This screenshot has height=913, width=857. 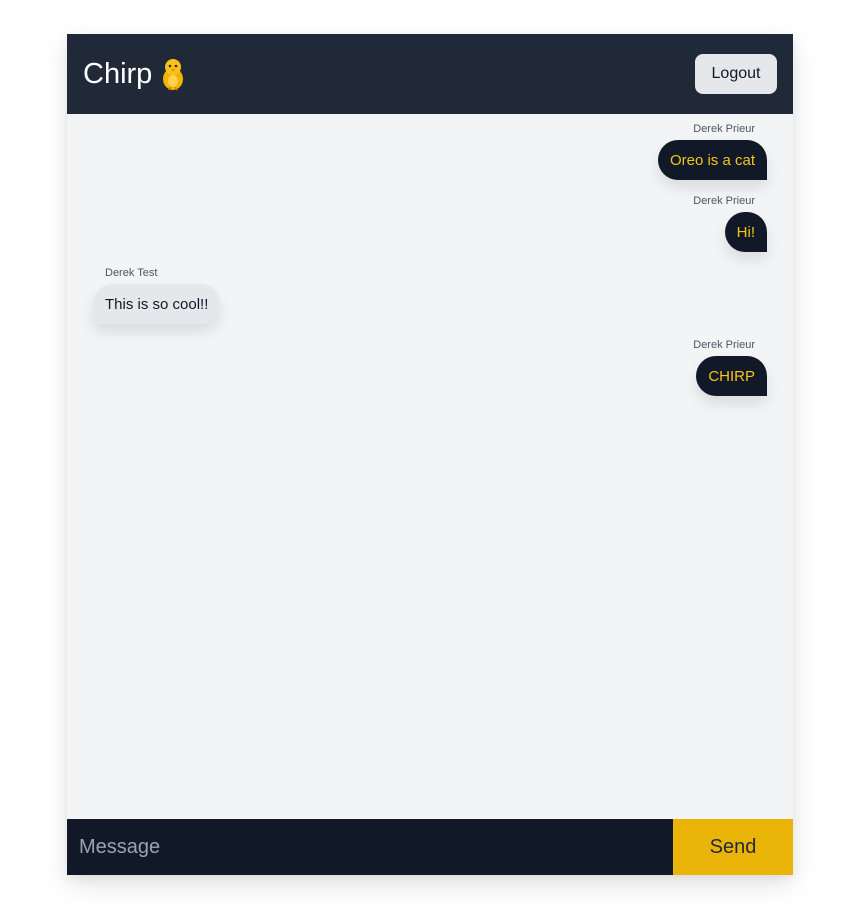 I want to click on message-bubble: CHIRP, so click(x=731, y=376).